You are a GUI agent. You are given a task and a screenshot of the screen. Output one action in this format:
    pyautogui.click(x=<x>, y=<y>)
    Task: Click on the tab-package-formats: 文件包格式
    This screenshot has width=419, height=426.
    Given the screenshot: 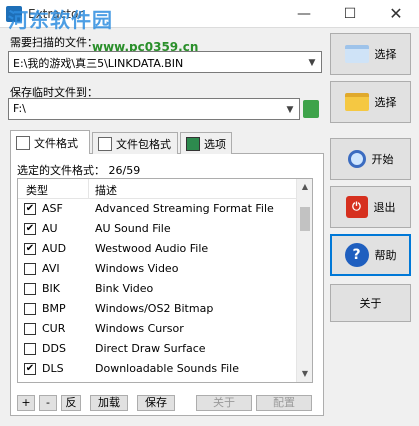 What is the action you would take?
    pyautogui.click(x=135, y=143)
    